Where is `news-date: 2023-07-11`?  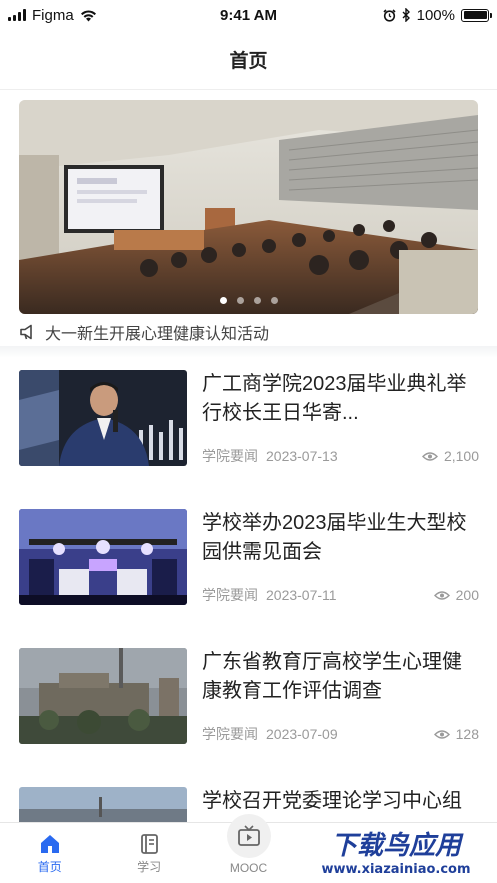
news-date: 2023-07-11 is located at coordinates (301, 595).